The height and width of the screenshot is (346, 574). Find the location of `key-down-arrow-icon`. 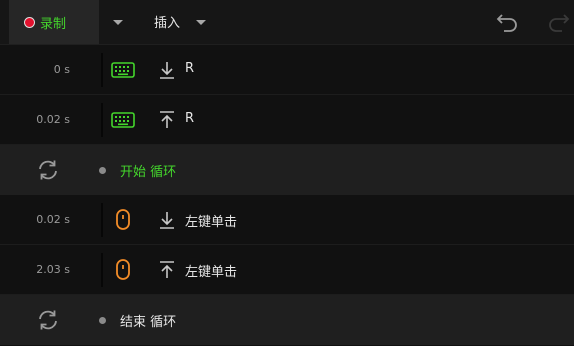

key-down-arrow-icon is located at coordinates (167, 70).